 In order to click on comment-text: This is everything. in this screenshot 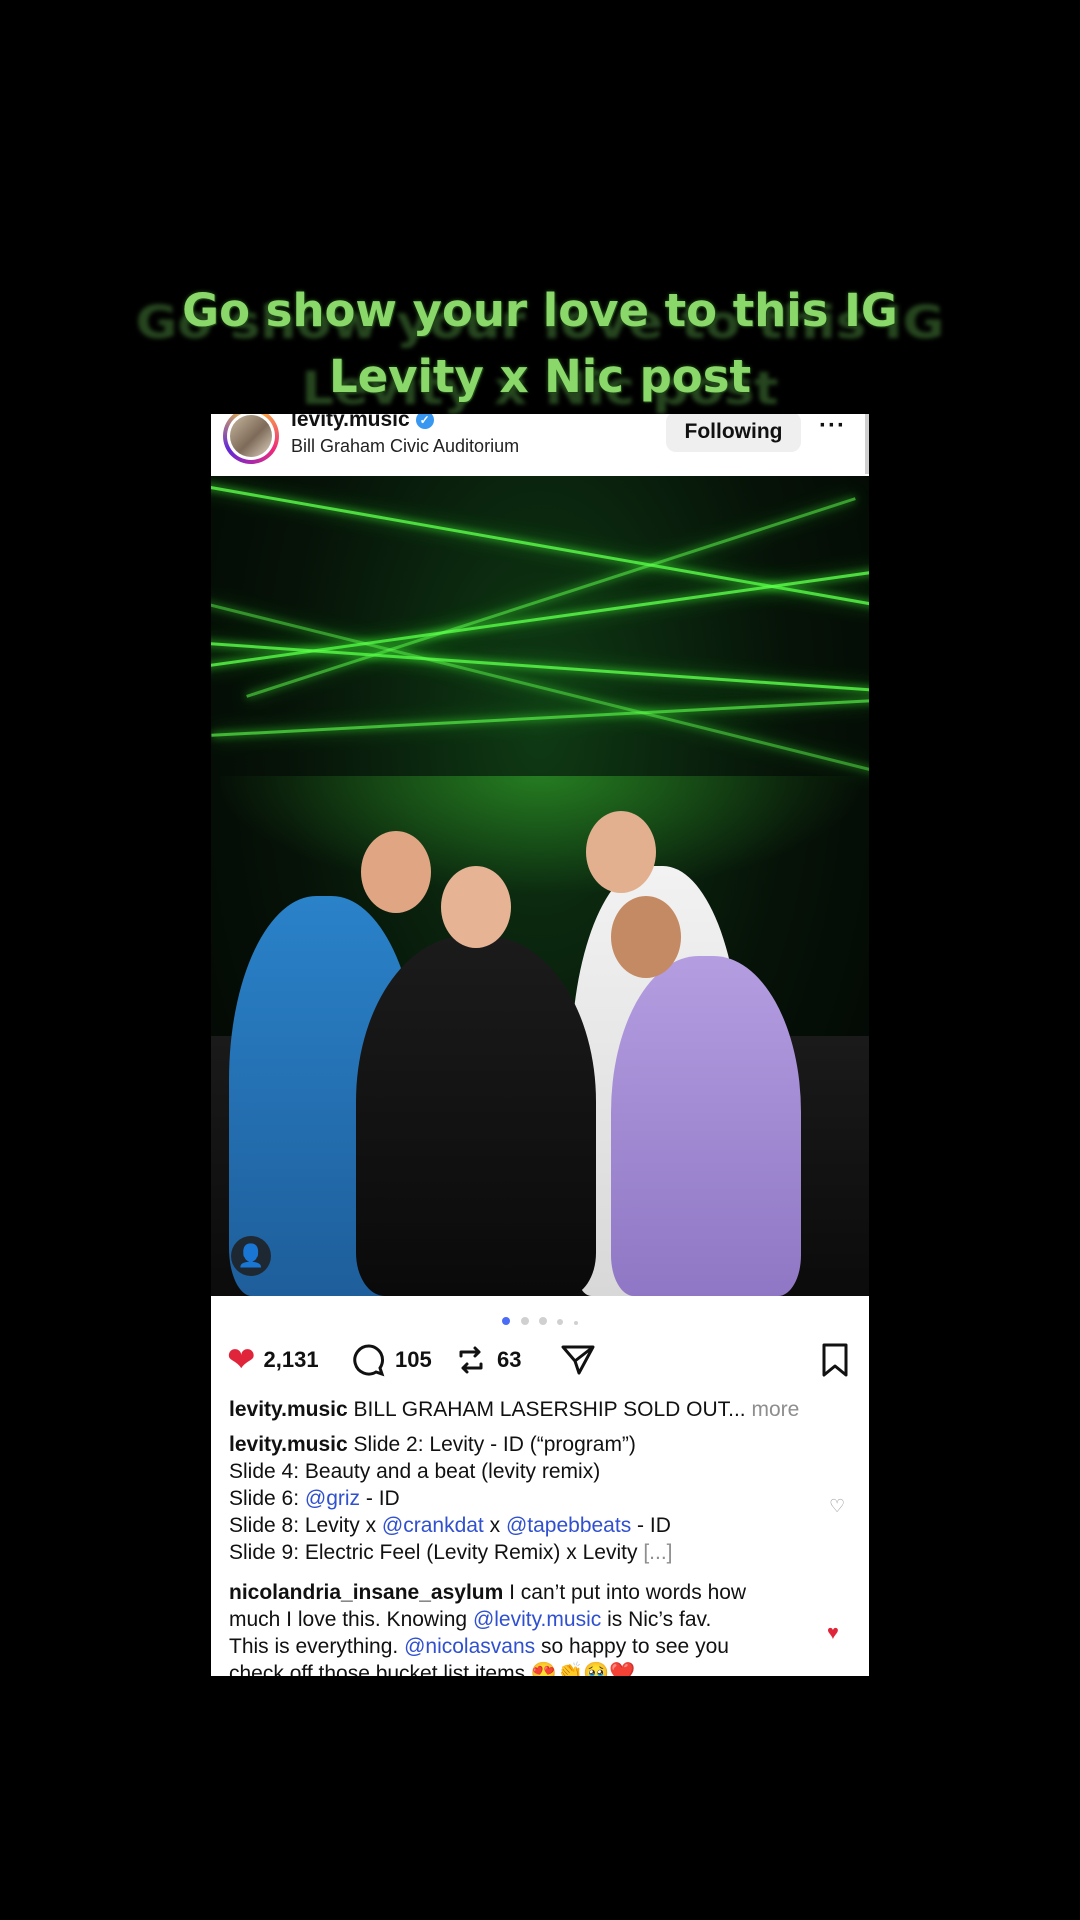, I will do `click(317, 1646)`.